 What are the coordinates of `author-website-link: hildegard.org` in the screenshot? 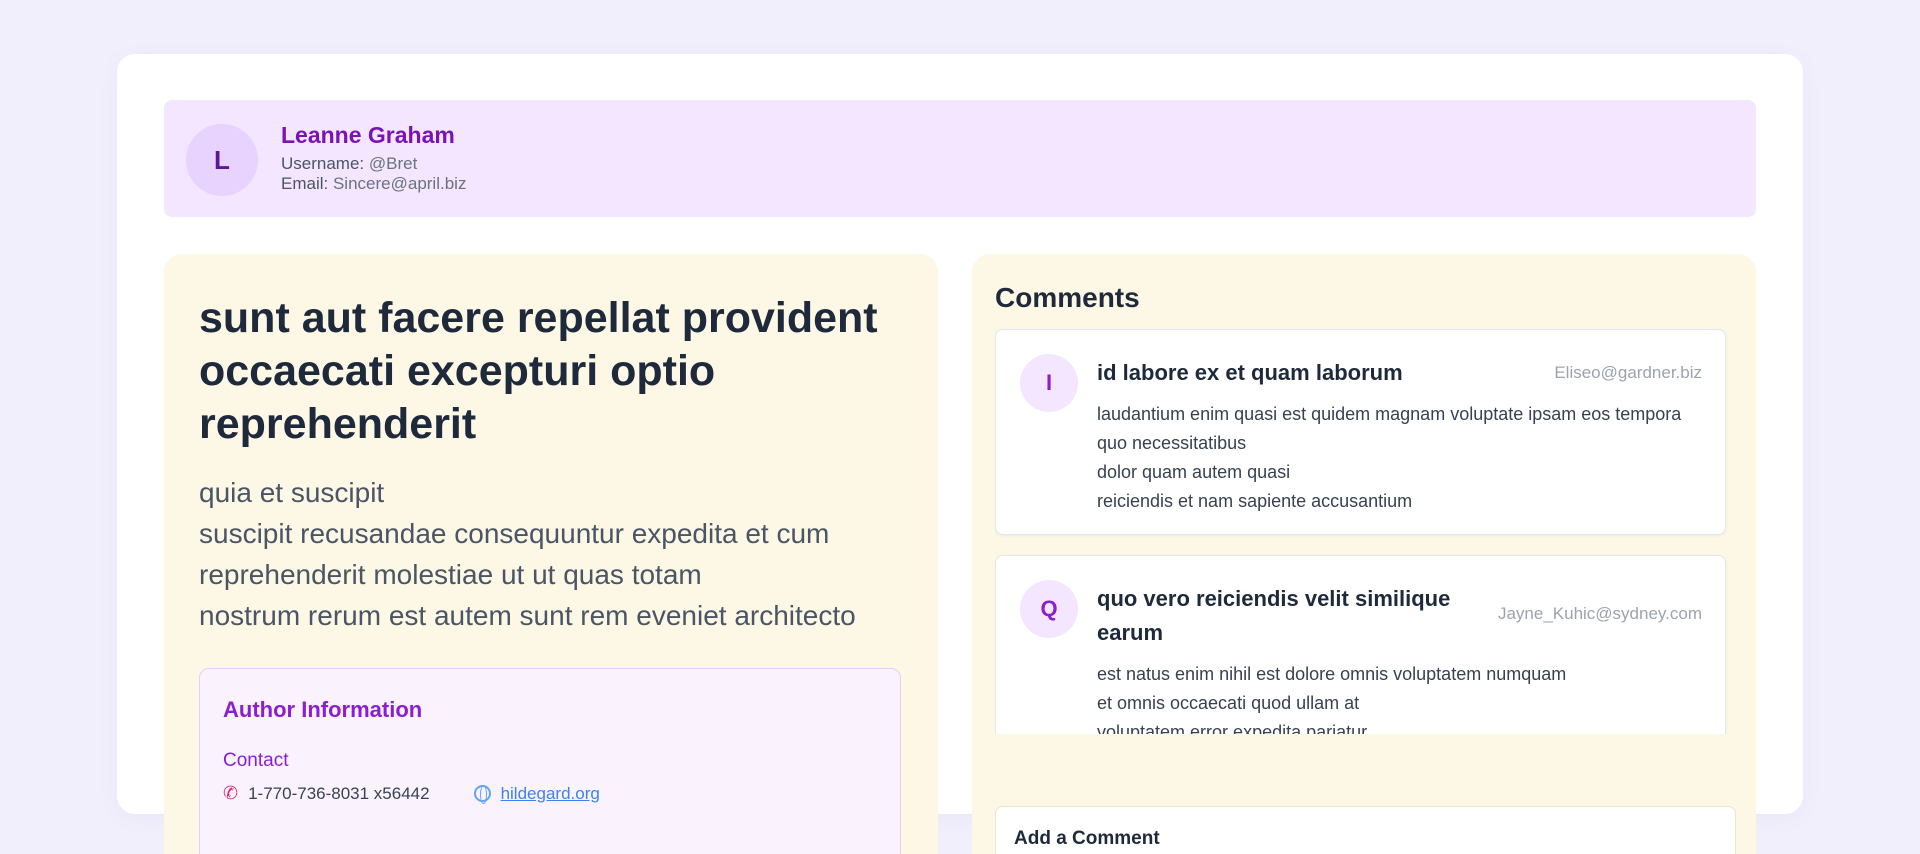 It's located at (550, 794).